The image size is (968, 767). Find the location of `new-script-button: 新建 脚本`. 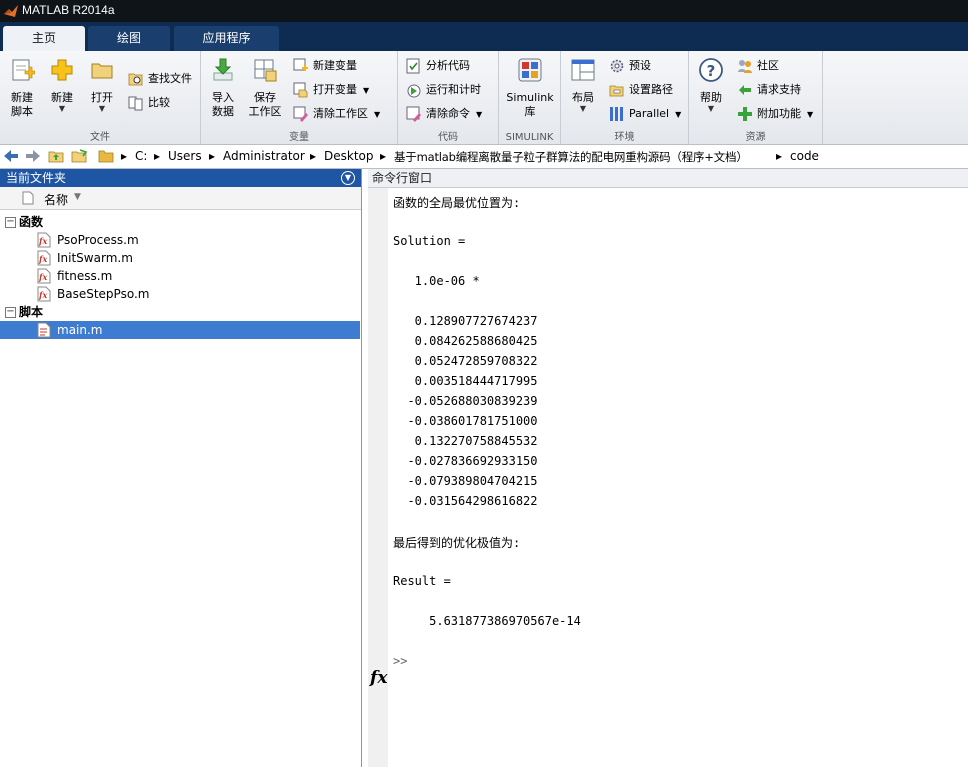

new-script-button: 新建 脚本 is located at coordinates (22, 88).